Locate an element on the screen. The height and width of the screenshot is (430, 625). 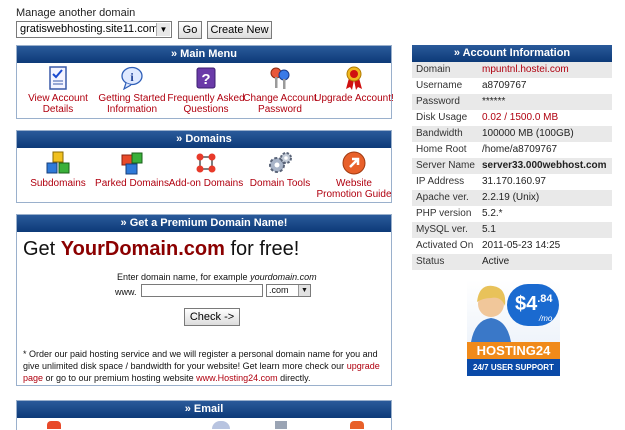
hosting24-link: www.Hosting24.com is located at coordinates (237, 378).